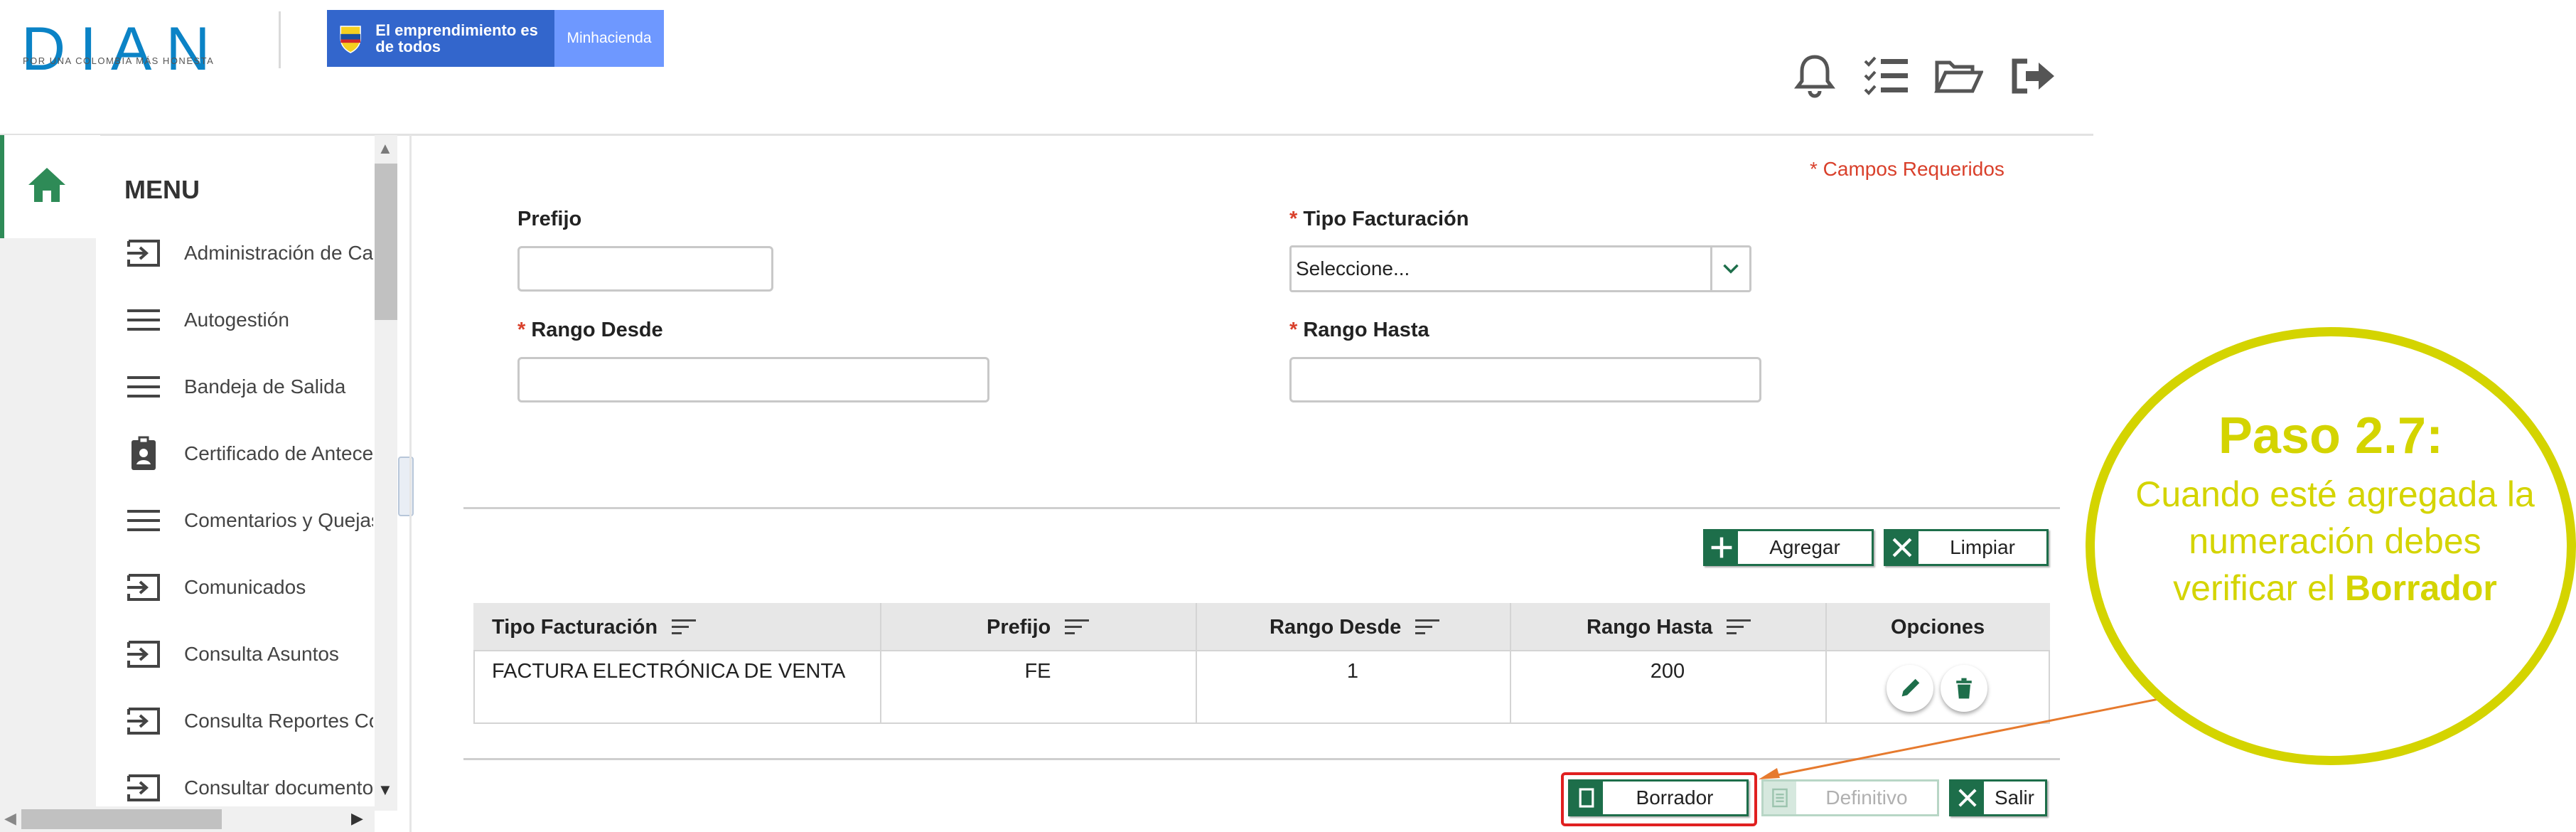 The width and height of the screenshot is (2576, 832). I want to click on rango-hasta-input, so click(1525, 379).